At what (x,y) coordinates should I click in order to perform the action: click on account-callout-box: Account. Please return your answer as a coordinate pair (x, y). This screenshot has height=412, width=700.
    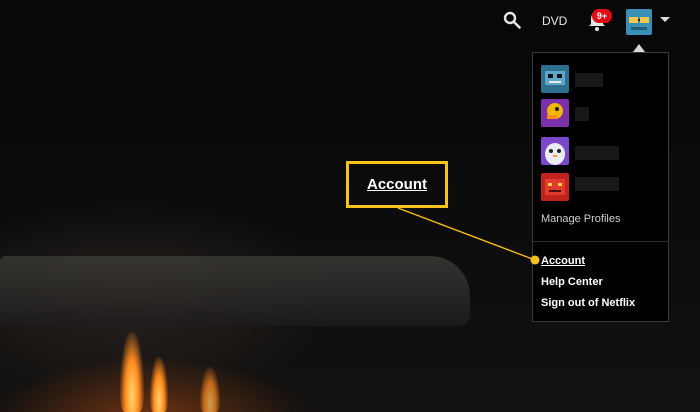
    Looking at the image, I should click on (397, 184).